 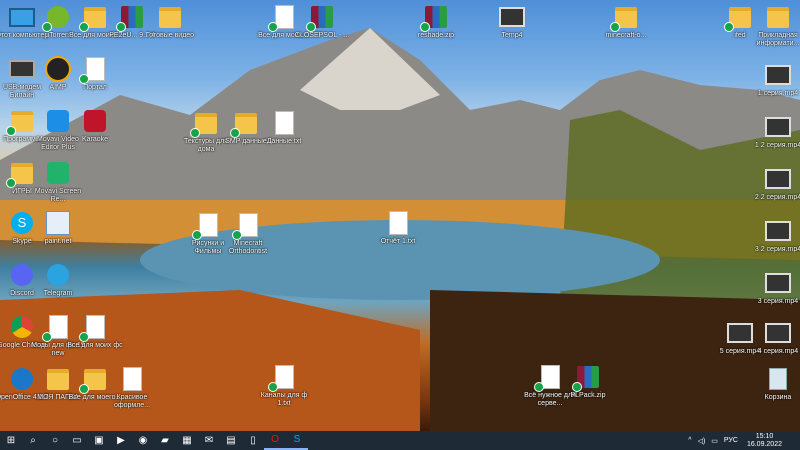 I want to click on file-icon: ▯, so click(x=253, y=440).